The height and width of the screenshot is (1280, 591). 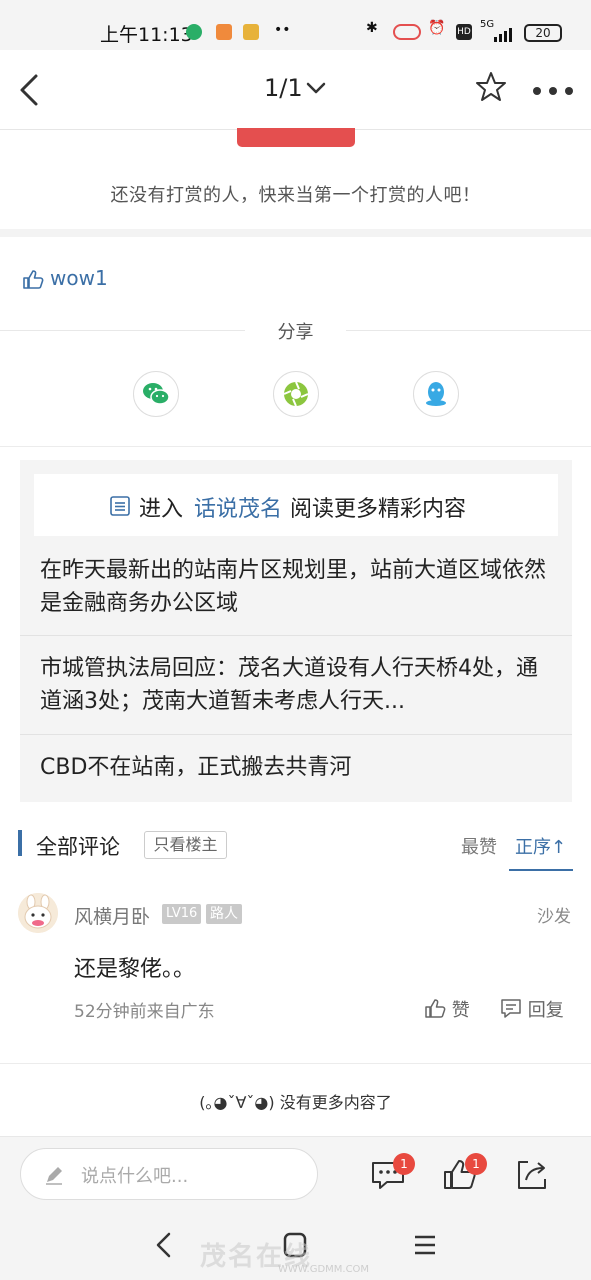 I want to click on comment-reply-button: 回复, so click(x=532, y=1009).